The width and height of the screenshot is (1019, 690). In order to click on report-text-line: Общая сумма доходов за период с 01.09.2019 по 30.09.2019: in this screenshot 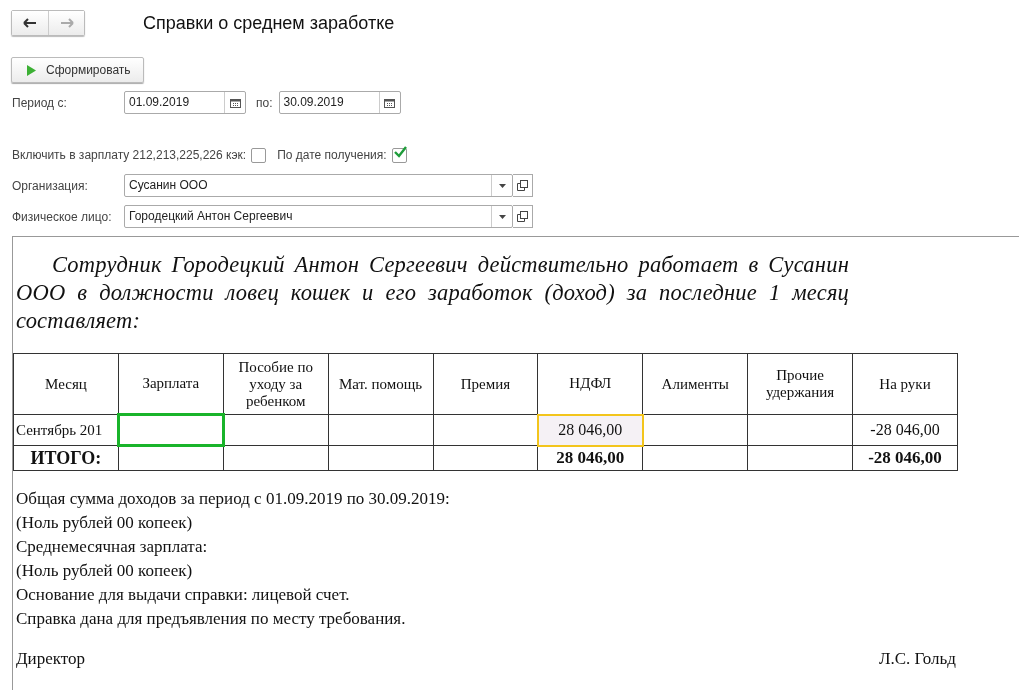, I will do `click(233, 499)`.